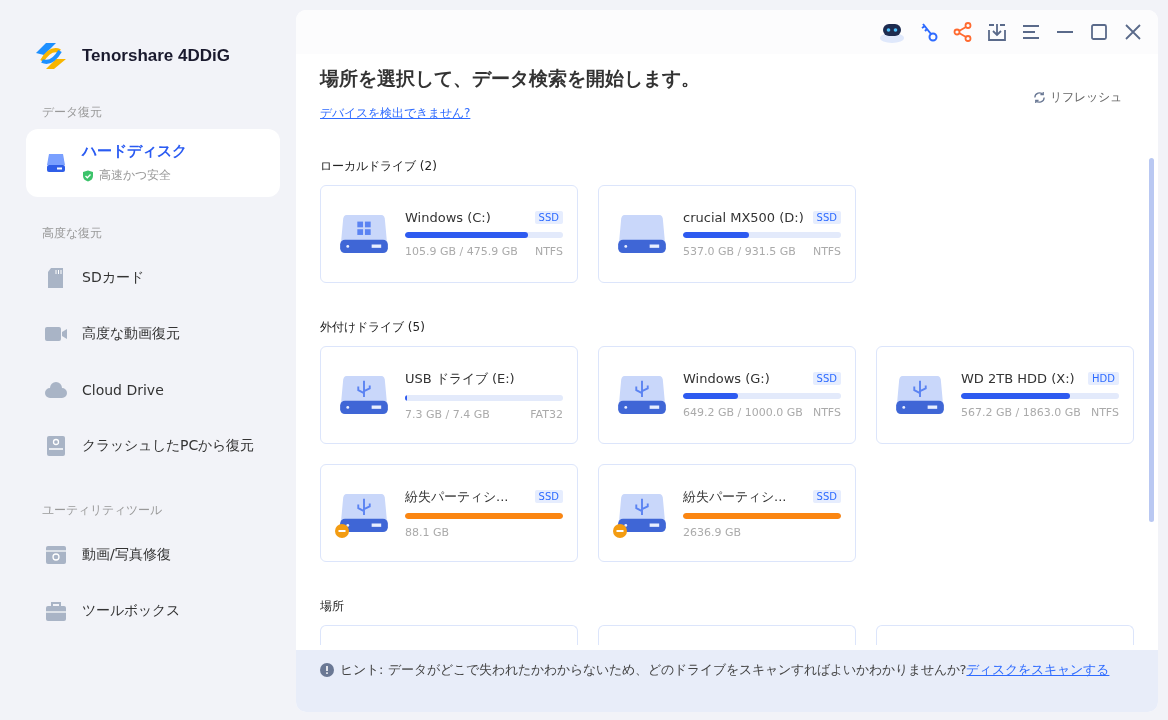 The height and width of the screenshot is (720, 1168). What do you see at coordinates (56, 611) in the screenshot?
I see `toolbox-icon` at bounding box center [56, 611].